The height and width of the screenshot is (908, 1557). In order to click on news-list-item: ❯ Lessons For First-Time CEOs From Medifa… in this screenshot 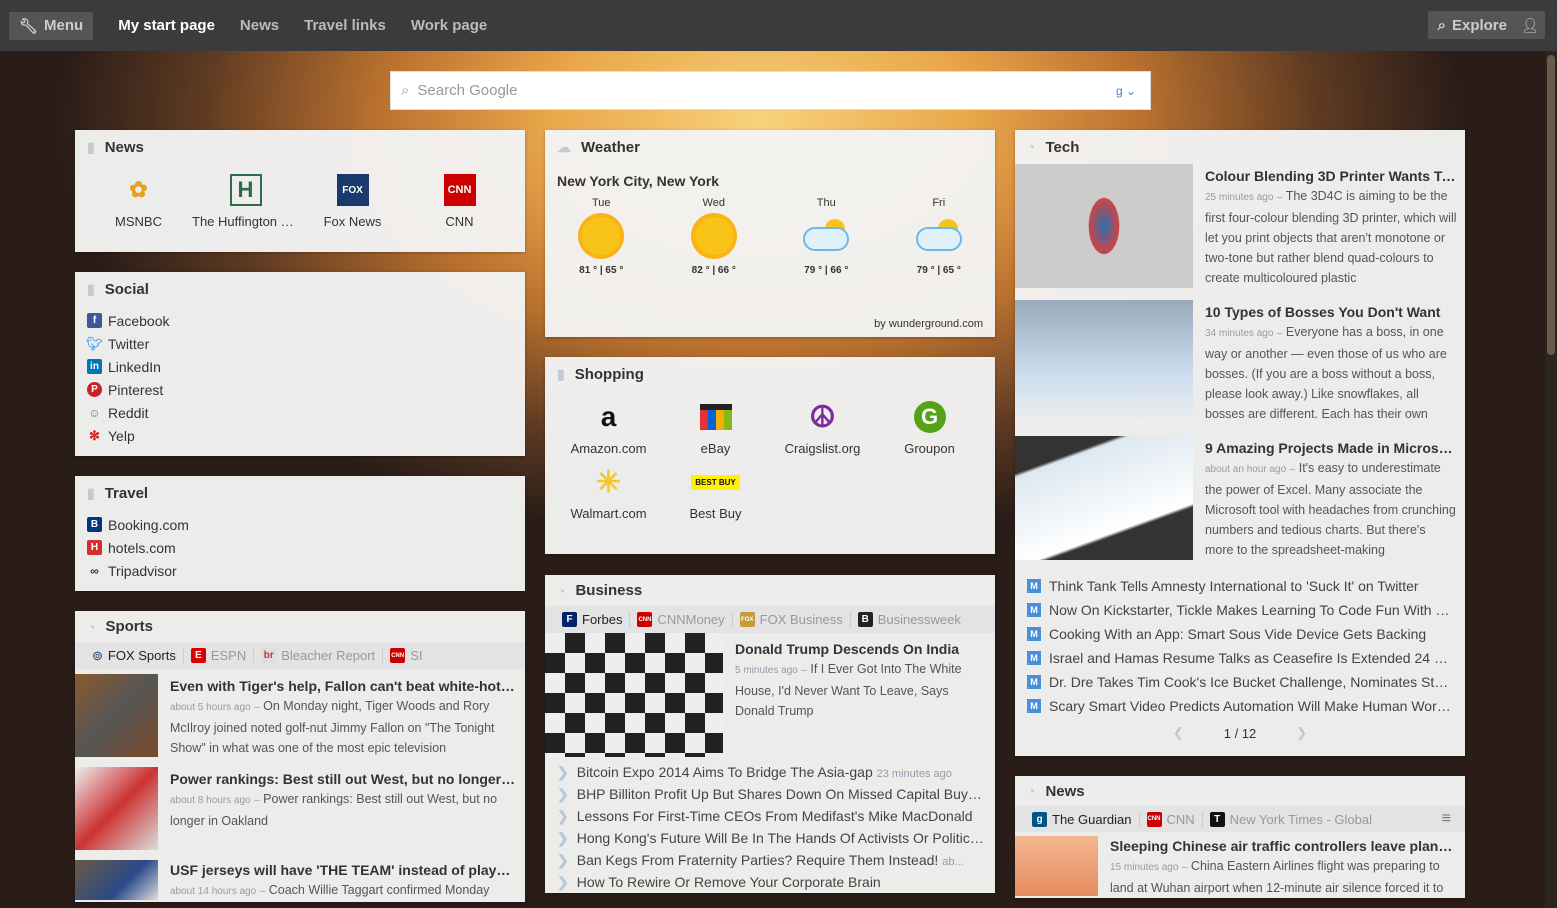, I will do `click(770, 816)`.